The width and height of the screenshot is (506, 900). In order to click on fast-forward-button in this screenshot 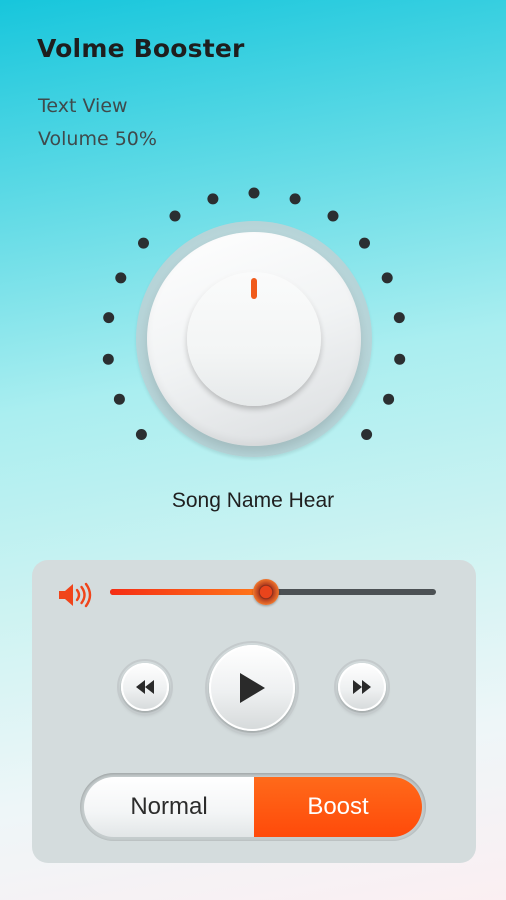, I will do `click(362, 687)`.